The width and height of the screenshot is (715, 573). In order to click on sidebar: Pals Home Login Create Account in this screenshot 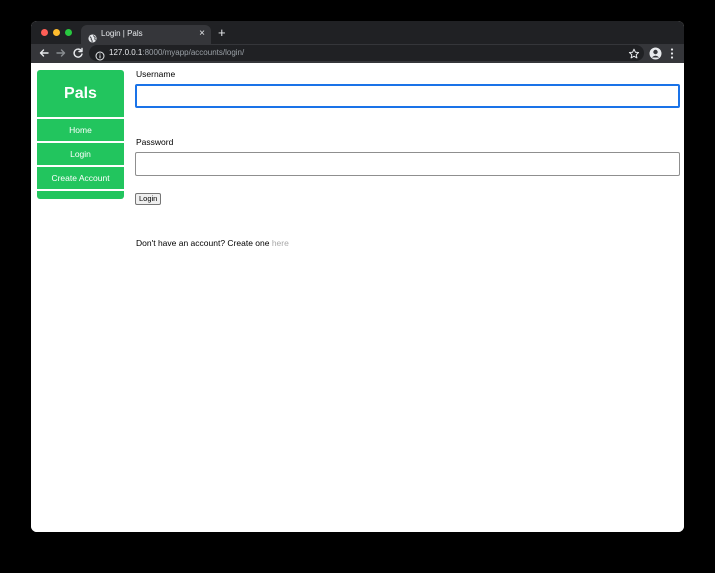, I will do `click(80, 134)`.